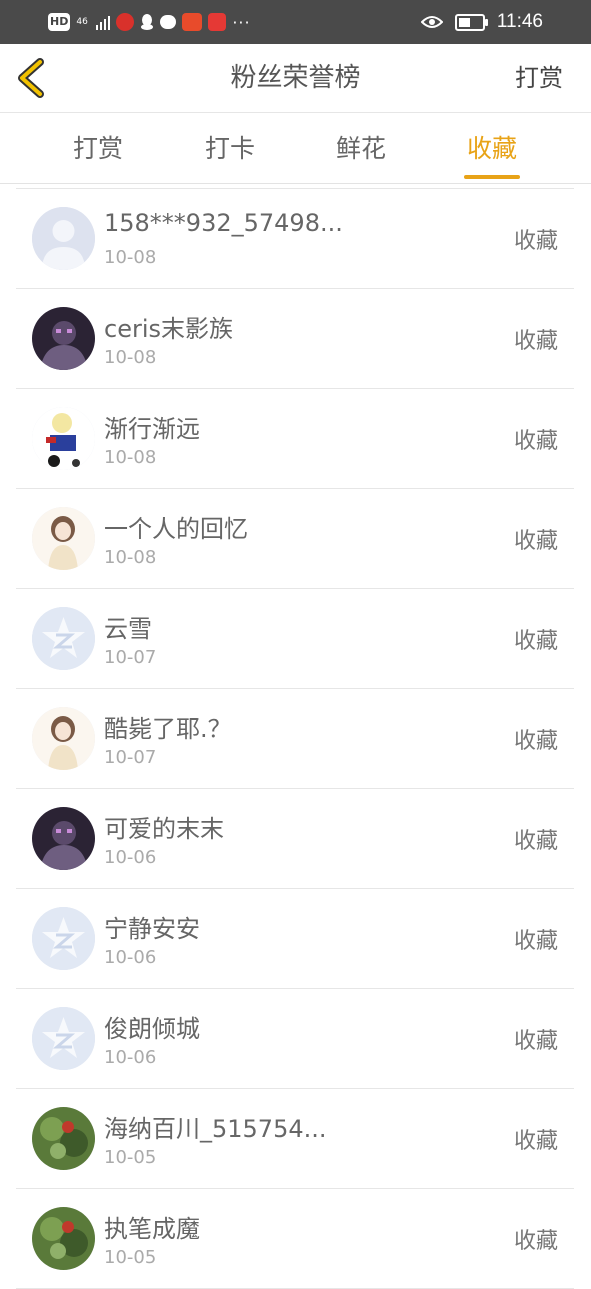 This screenshot has height=1289, width=591. Describe the element at coordinates (59, 22) in the screenshot. I see `hd-badge: HD` at that location.